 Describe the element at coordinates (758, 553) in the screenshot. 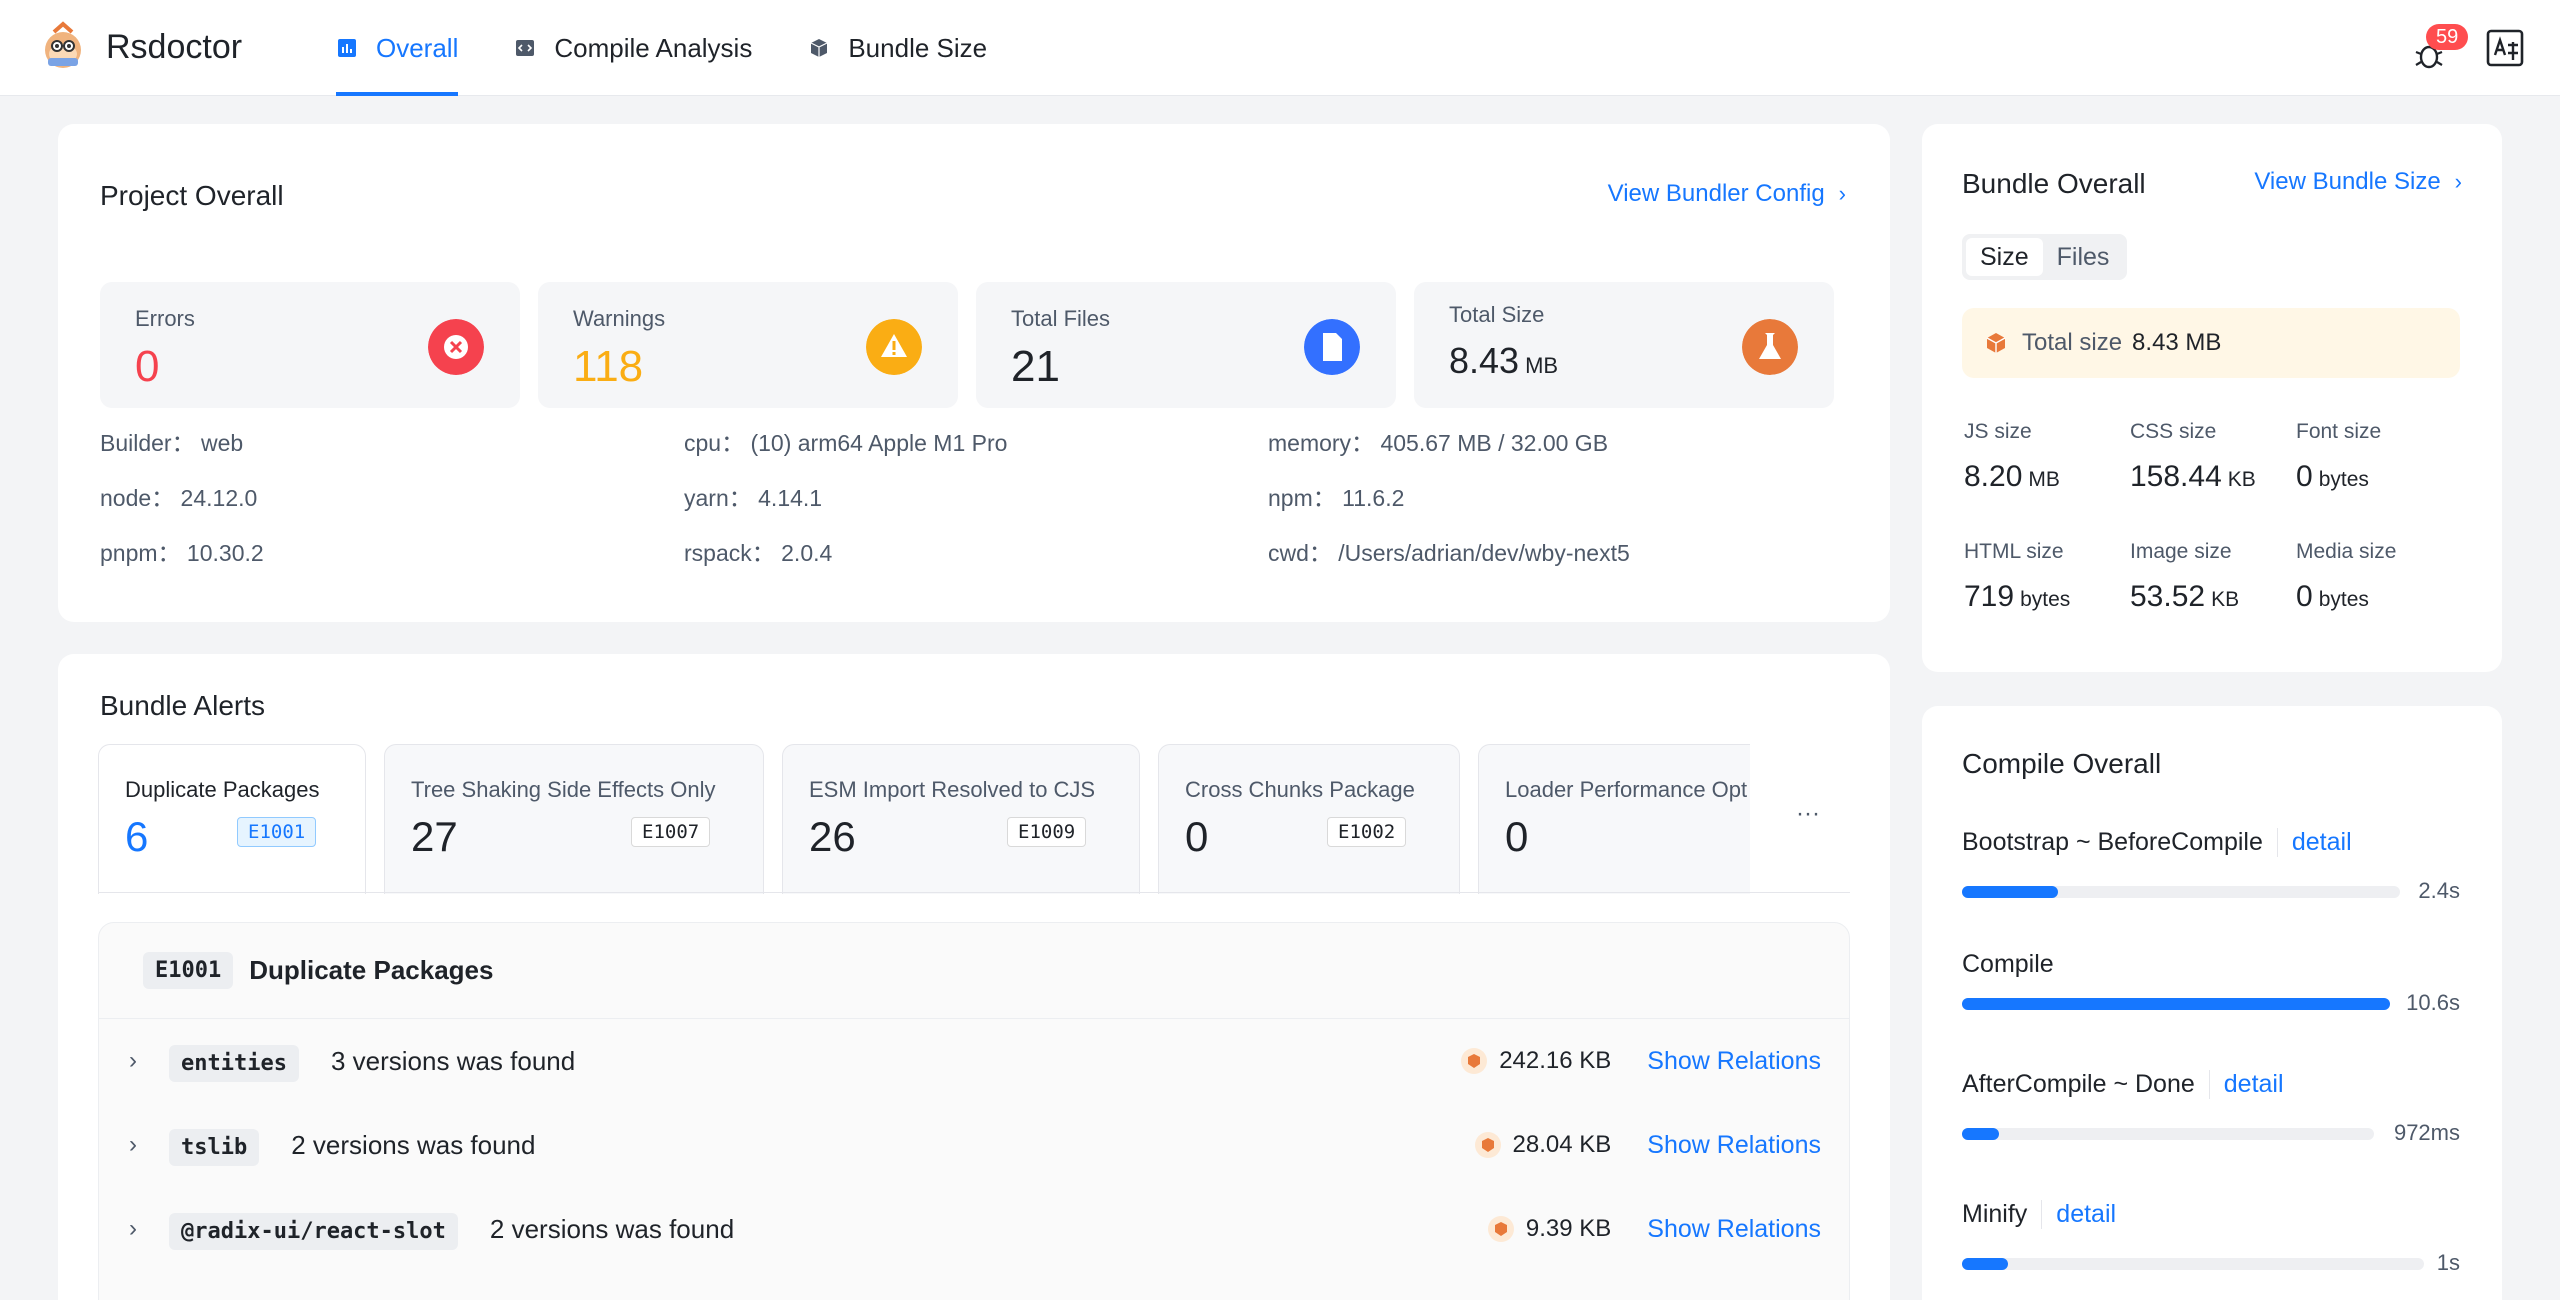

I see `env-rspack: rspack： 2.0.4` at that location.